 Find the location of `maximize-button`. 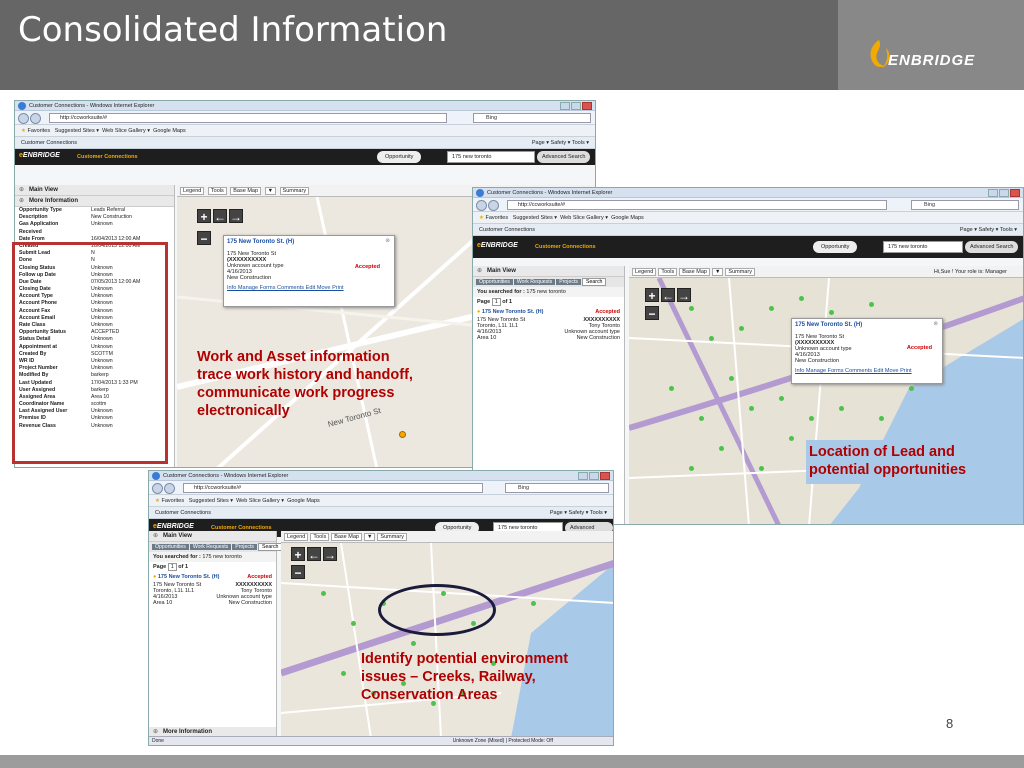

maximize-button is located at coordinates (576, 106).